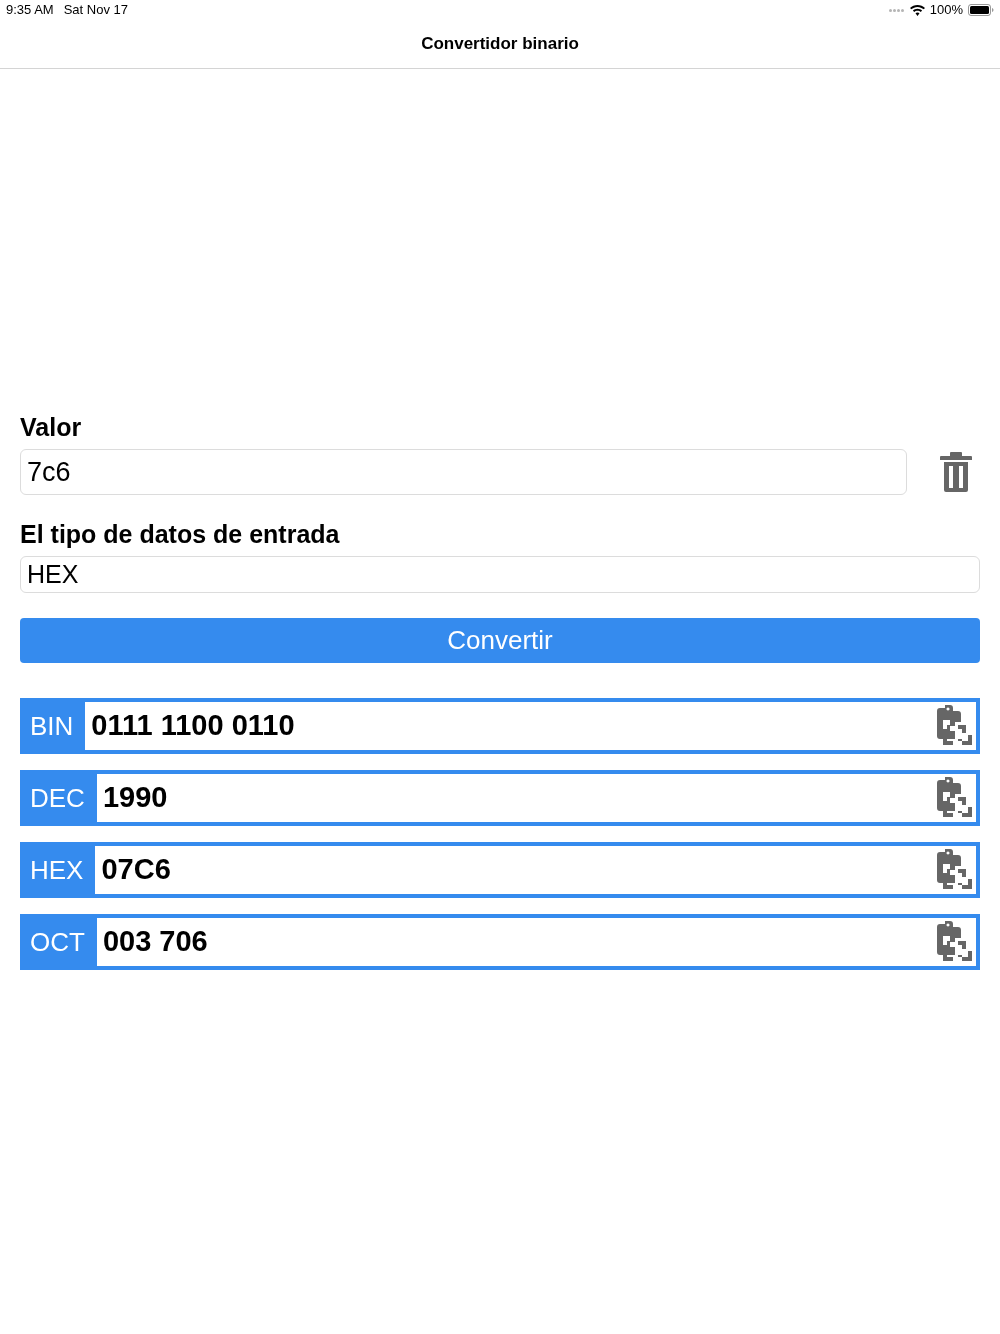 The image size is (1000, 1334). I want to click on field-label: Valor, so click(51, 427).